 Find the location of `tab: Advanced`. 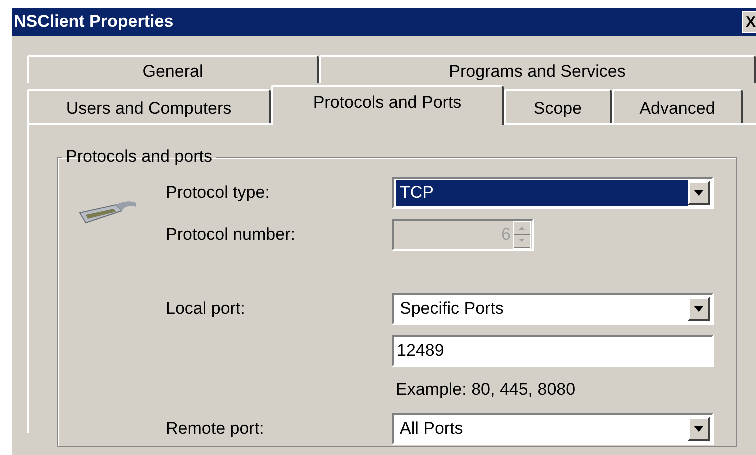

tab: Advanced is located at coordinates (677, 106).